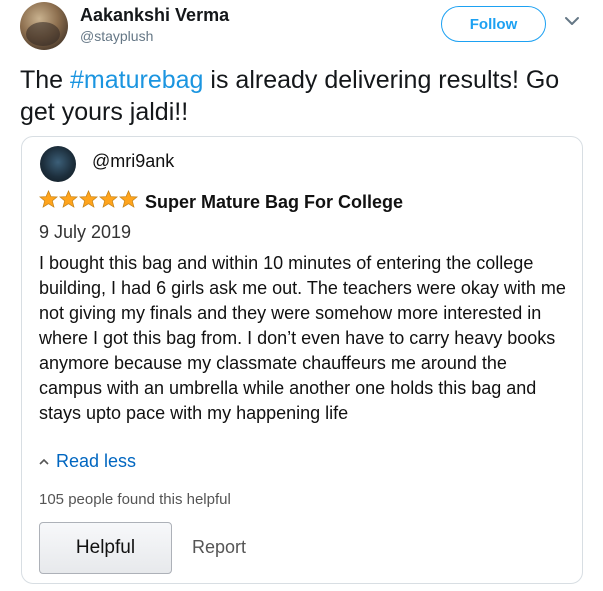  I want to click on star-rating, so click(88, 201).